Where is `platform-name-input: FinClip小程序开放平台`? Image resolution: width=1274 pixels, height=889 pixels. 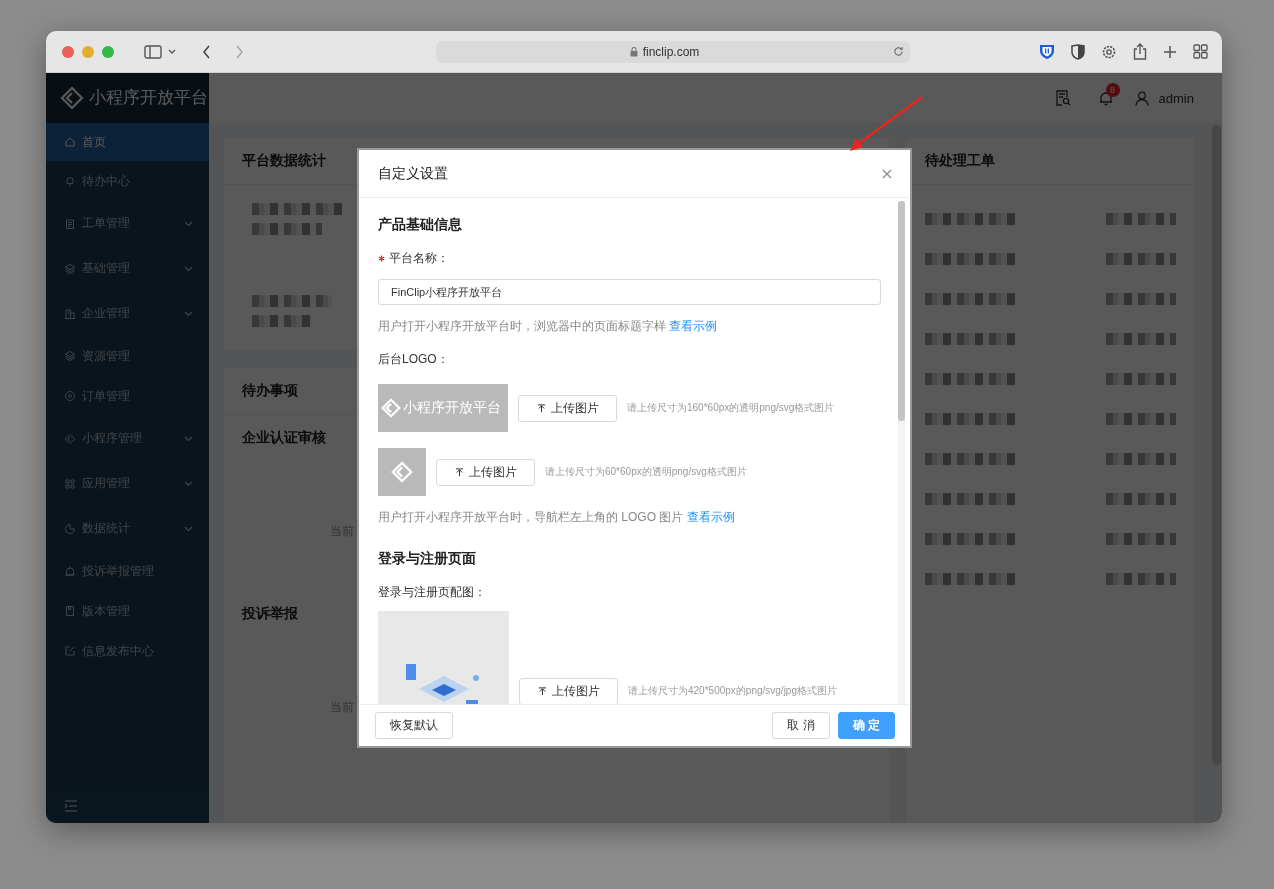 platform-name-input: FinClip小程序开放平台 is located at coordinates (629, 292).